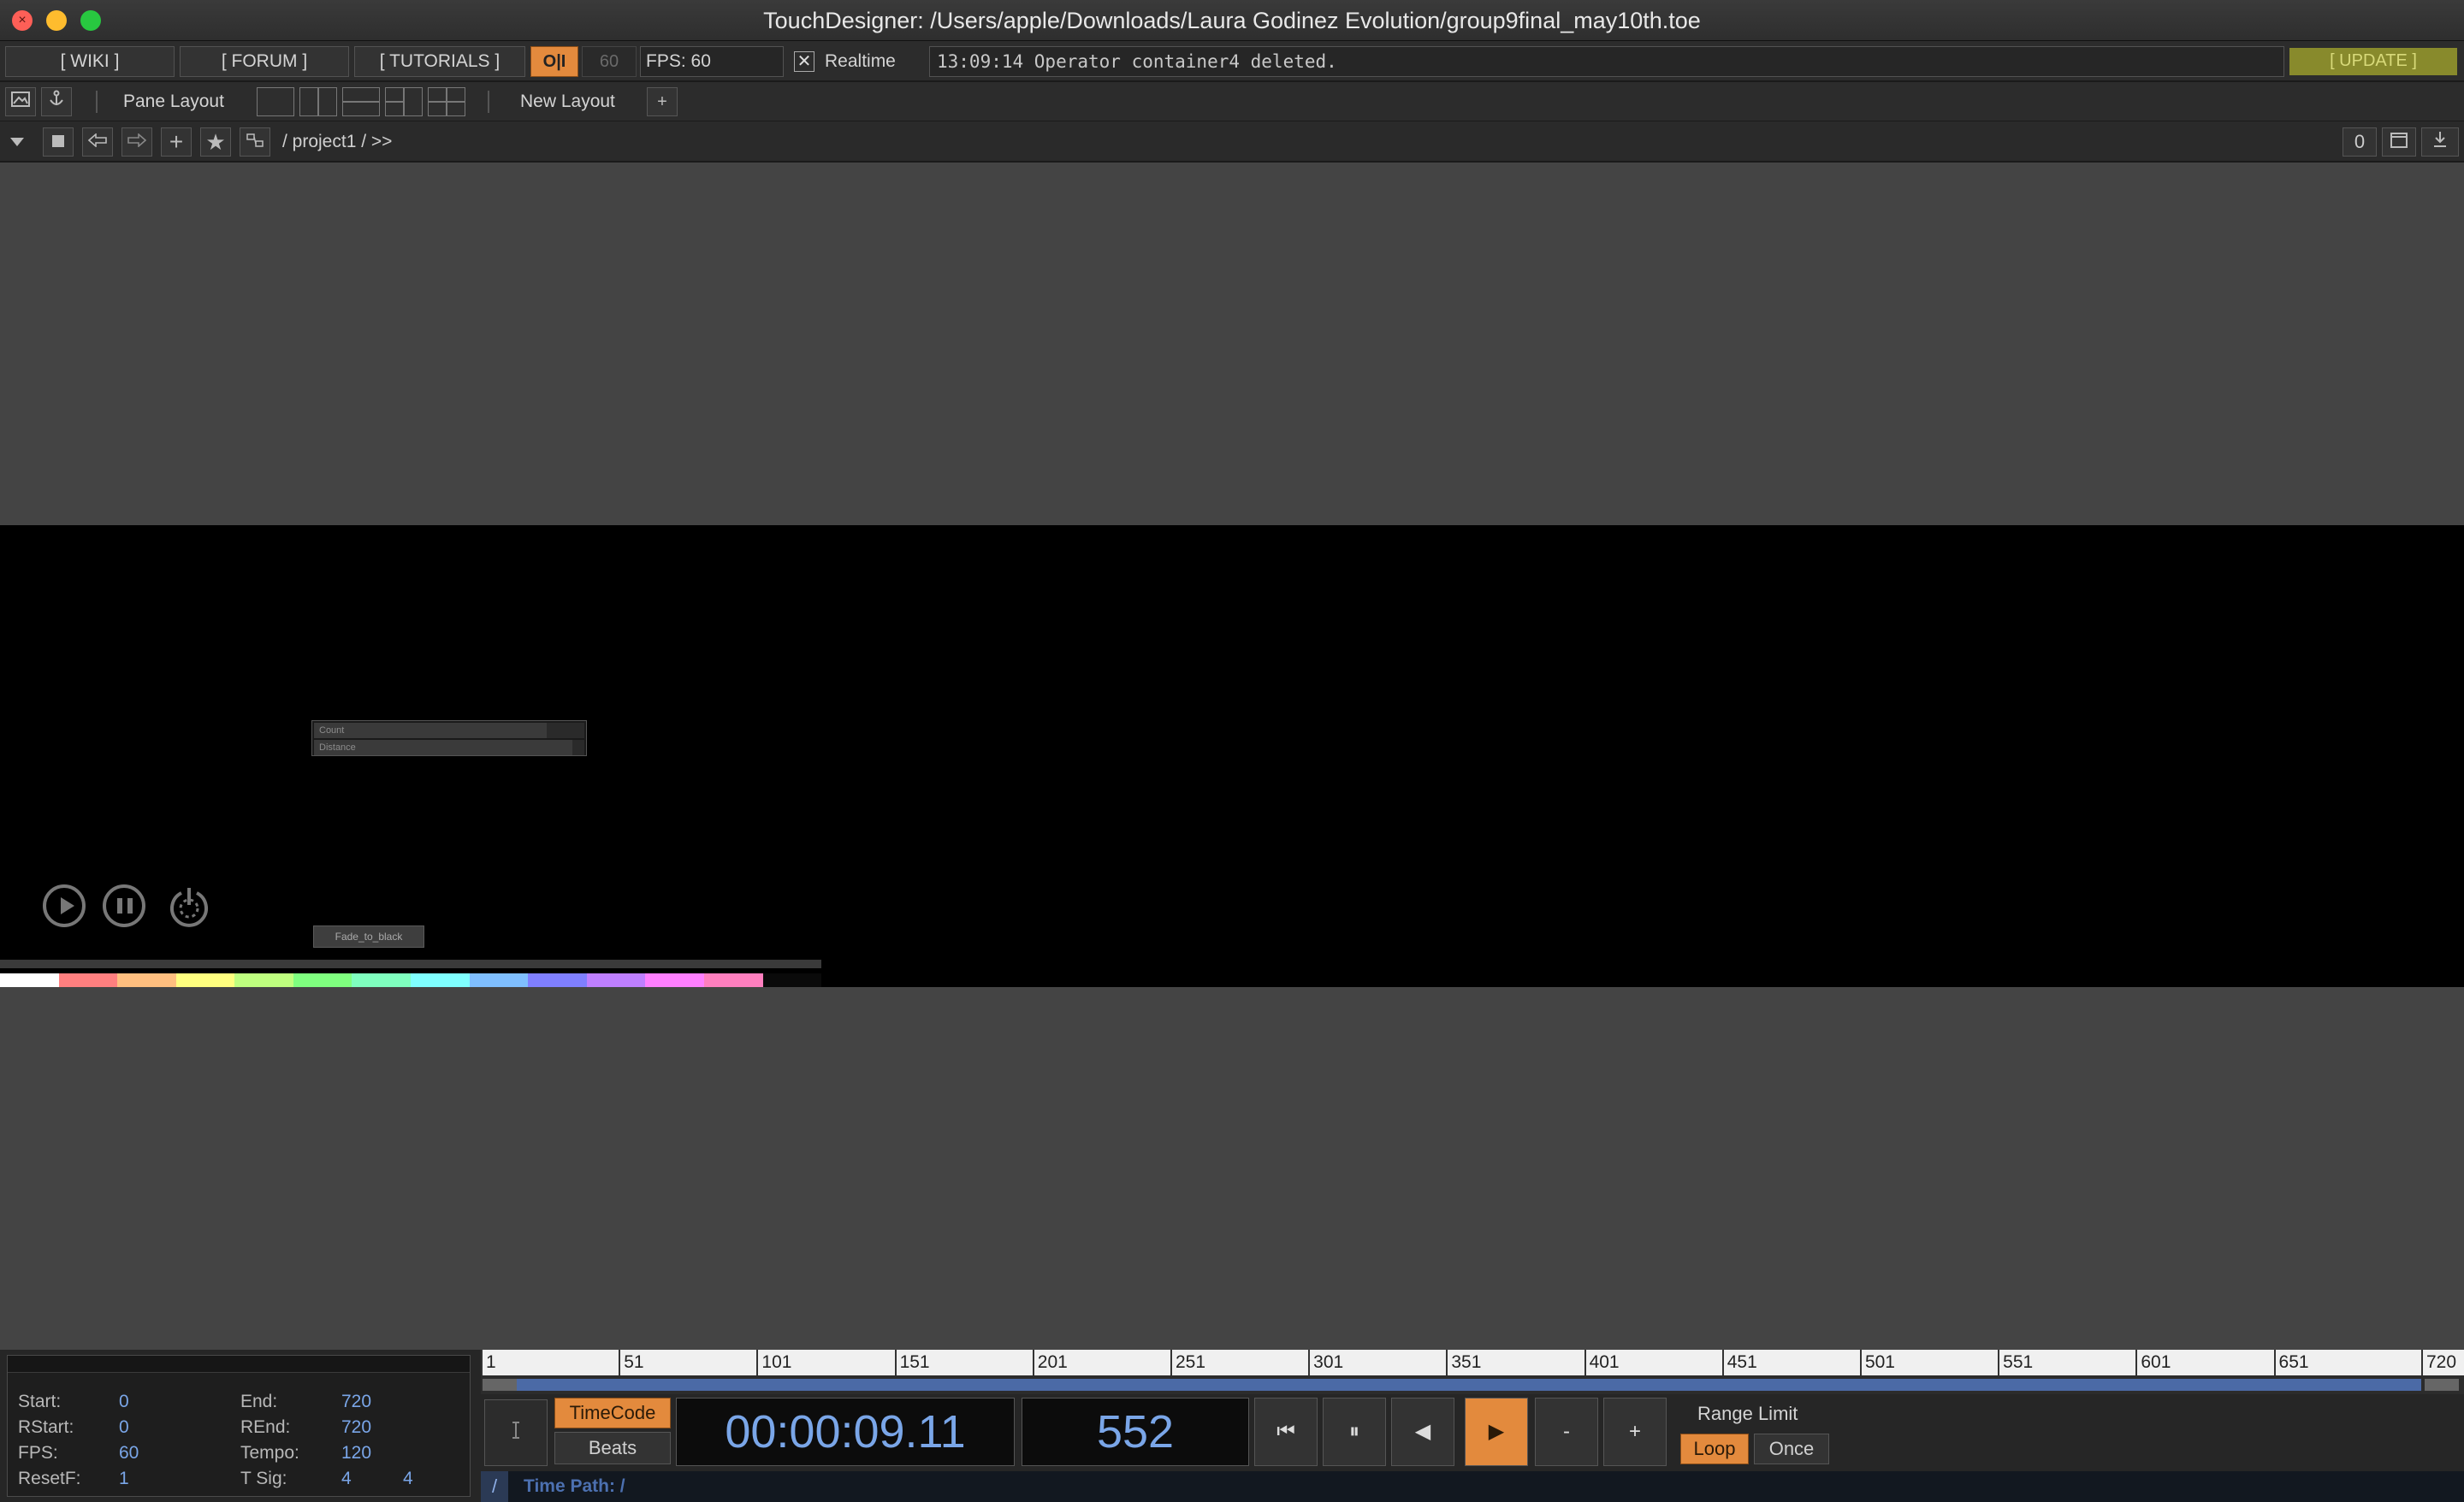 The width and height of the screenshot is (2464, 1502). What do you see at coordinates (2438, 1362) in the screenshot?
I see `ruler-tick: 720` at bounding box center [2438, 1362].